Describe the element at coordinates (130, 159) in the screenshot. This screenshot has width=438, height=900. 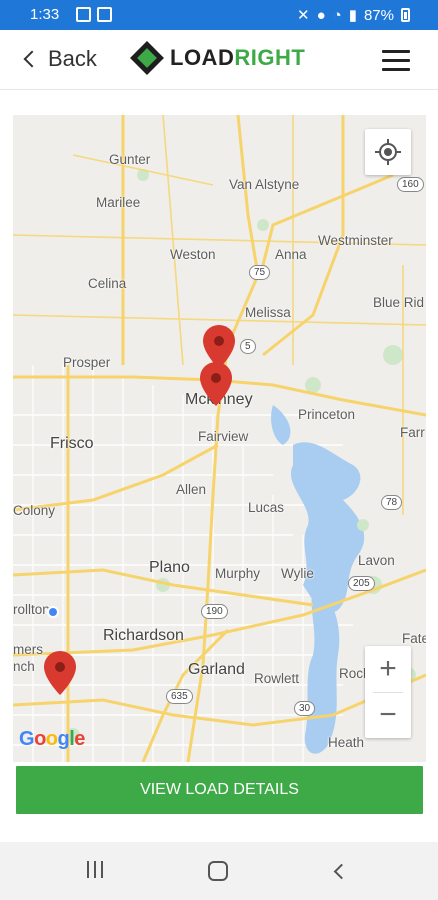
I see `place-label: Gunter` at that location.